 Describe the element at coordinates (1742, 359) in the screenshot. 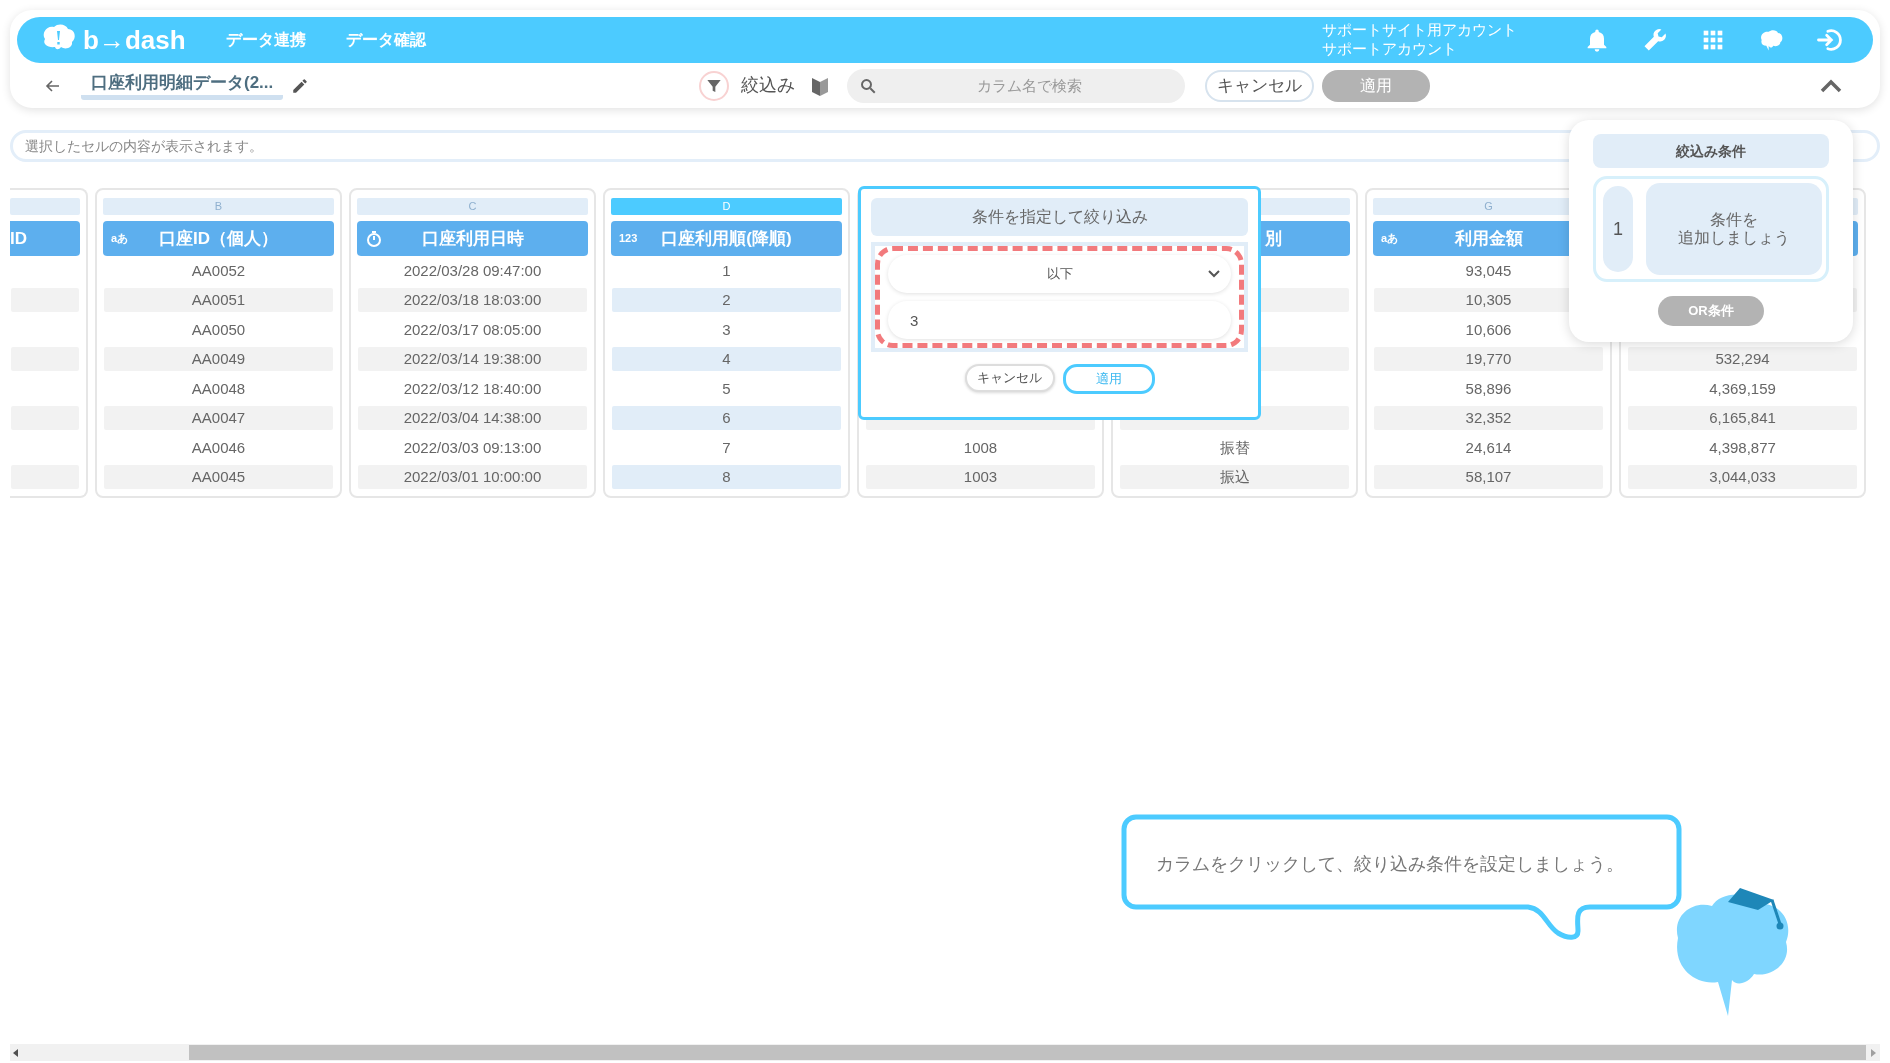

I see `table-cell: 532,294` at that location.